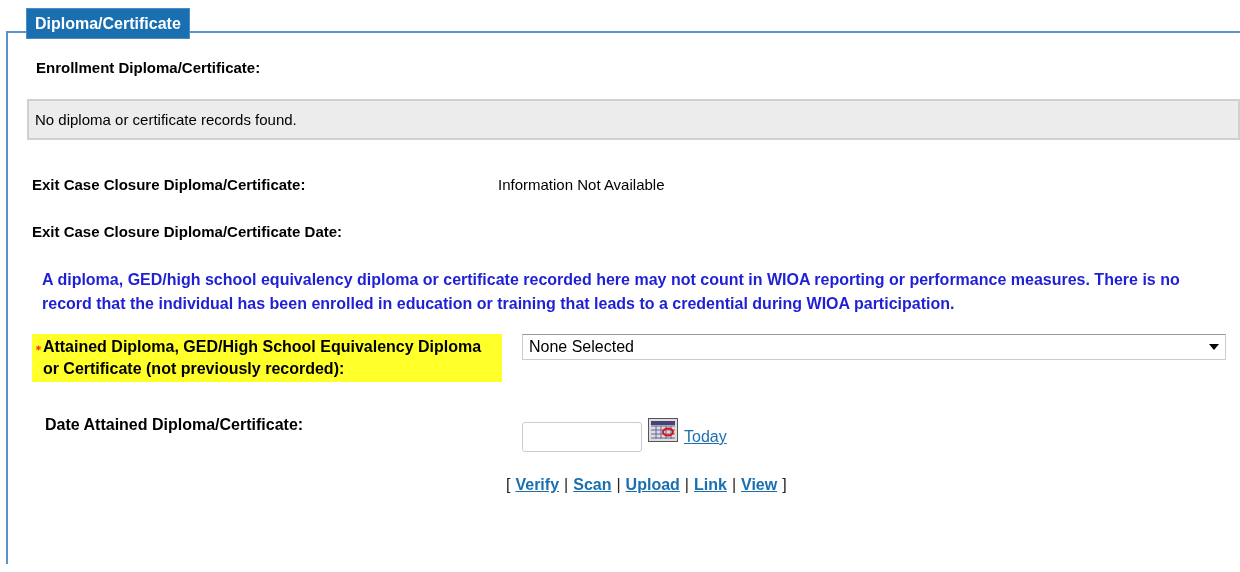 This screenshot has width=1240, height=572. Describe the element at coordinates (582, 184) in the screenshot. I see `field-value: Information Not Available` at that location.